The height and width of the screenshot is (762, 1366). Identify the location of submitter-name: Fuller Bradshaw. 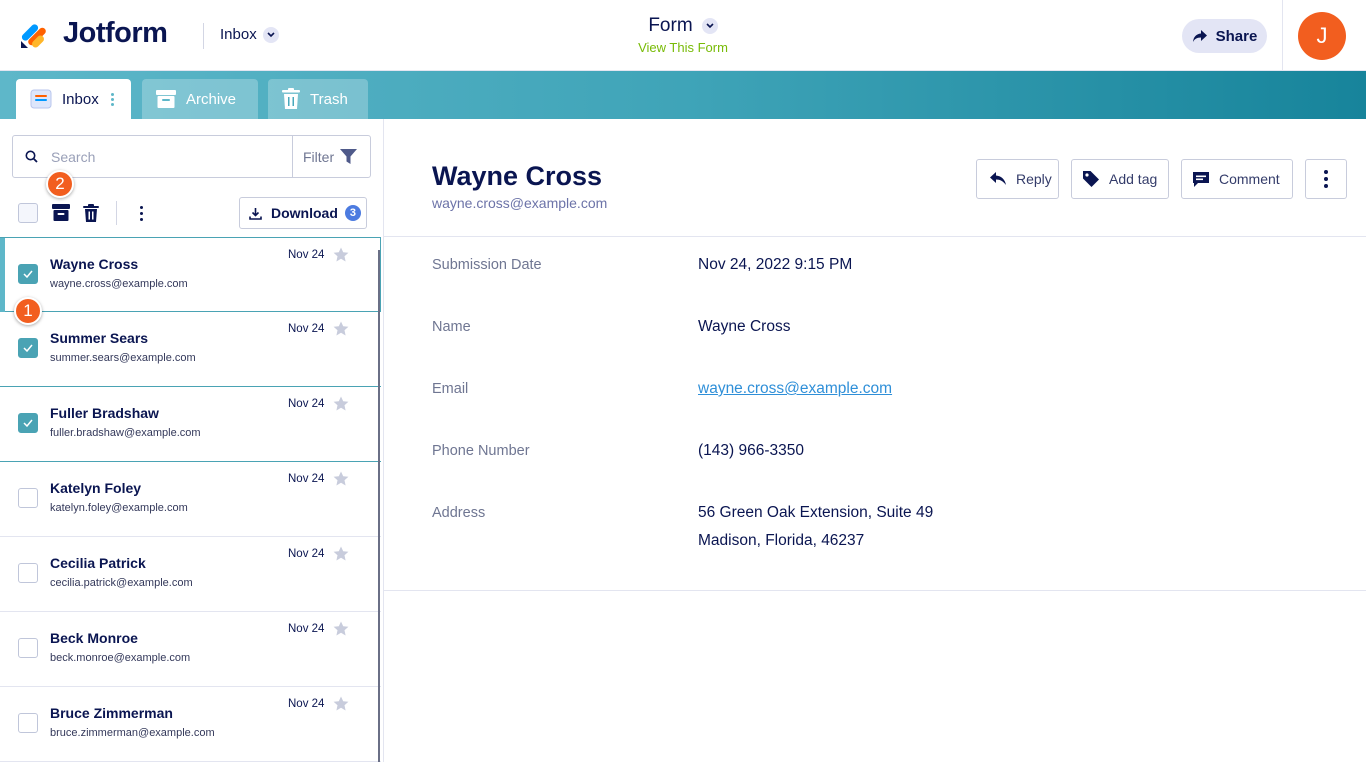
(104, 413).